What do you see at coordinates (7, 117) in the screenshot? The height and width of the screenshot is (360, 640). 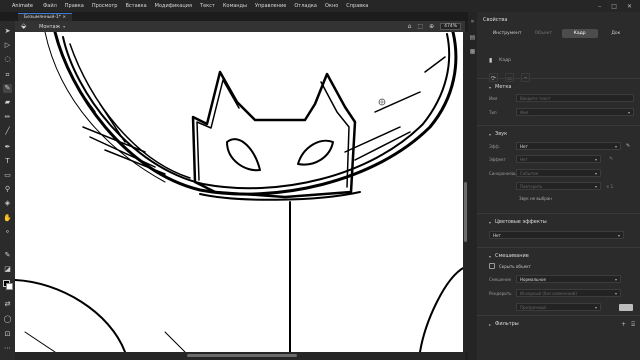 I see `pencil-tool-icon: ✏` at bounding box center [7, 117].